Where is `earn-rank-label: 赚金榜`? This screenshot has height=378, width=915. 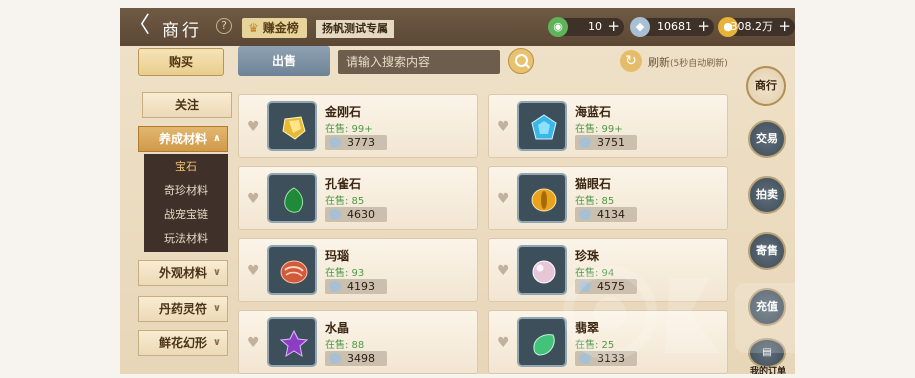 earn-rank-label: 赚金榜 is located at coordinates (280, 28).